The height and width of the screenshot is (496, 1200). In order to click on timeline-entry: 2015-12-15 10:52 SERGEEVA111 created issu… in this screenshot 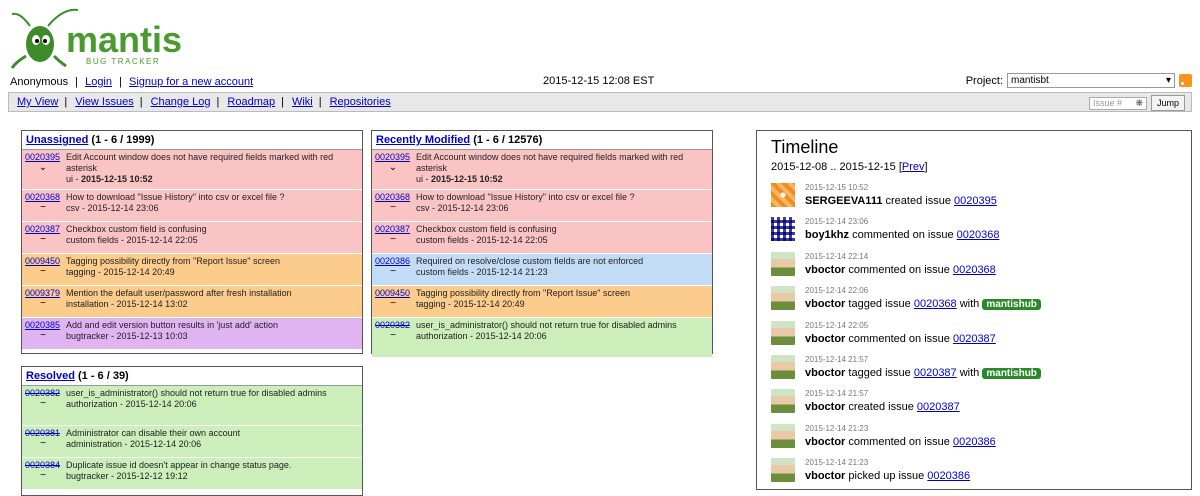, I will do `click(974, 200)`.